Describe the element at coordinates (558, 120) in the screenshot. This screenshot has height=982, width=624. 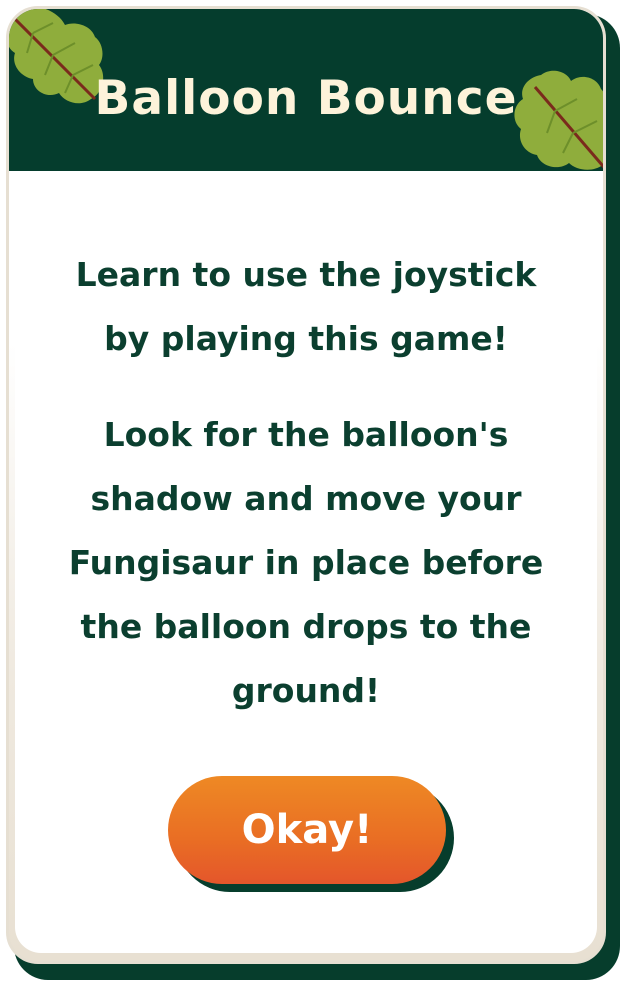
I see `leaf-icon` at that location.